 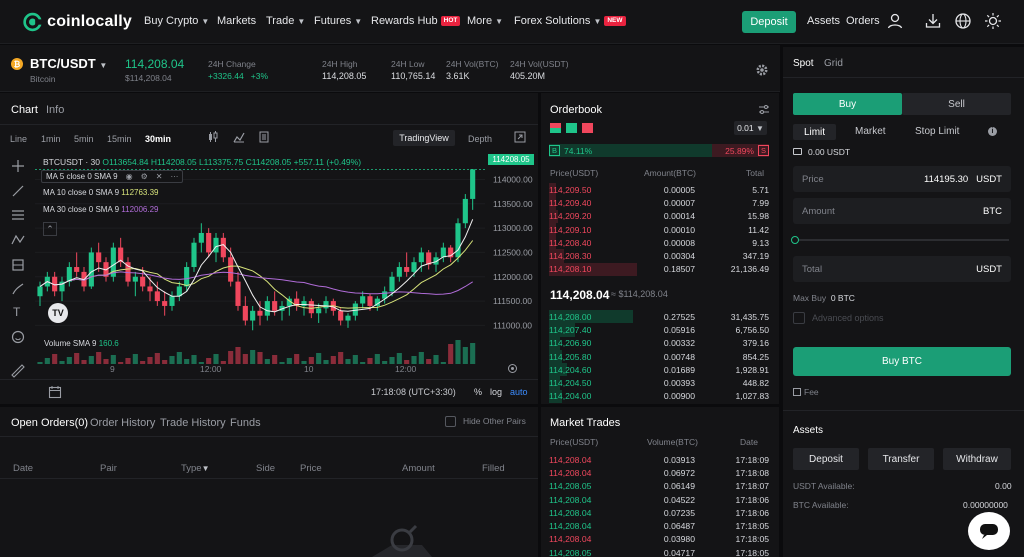 I want to click on precision-select: 0.01 ▼, so click(x=750, y=128).